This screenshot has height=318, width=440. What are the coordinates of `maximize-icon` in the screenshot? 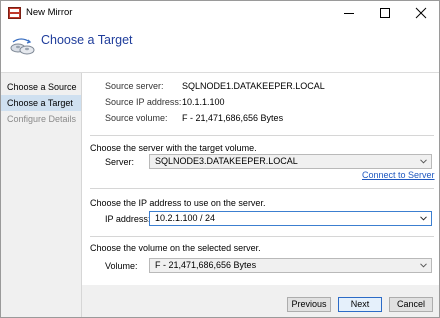 It's located at (385, 13).